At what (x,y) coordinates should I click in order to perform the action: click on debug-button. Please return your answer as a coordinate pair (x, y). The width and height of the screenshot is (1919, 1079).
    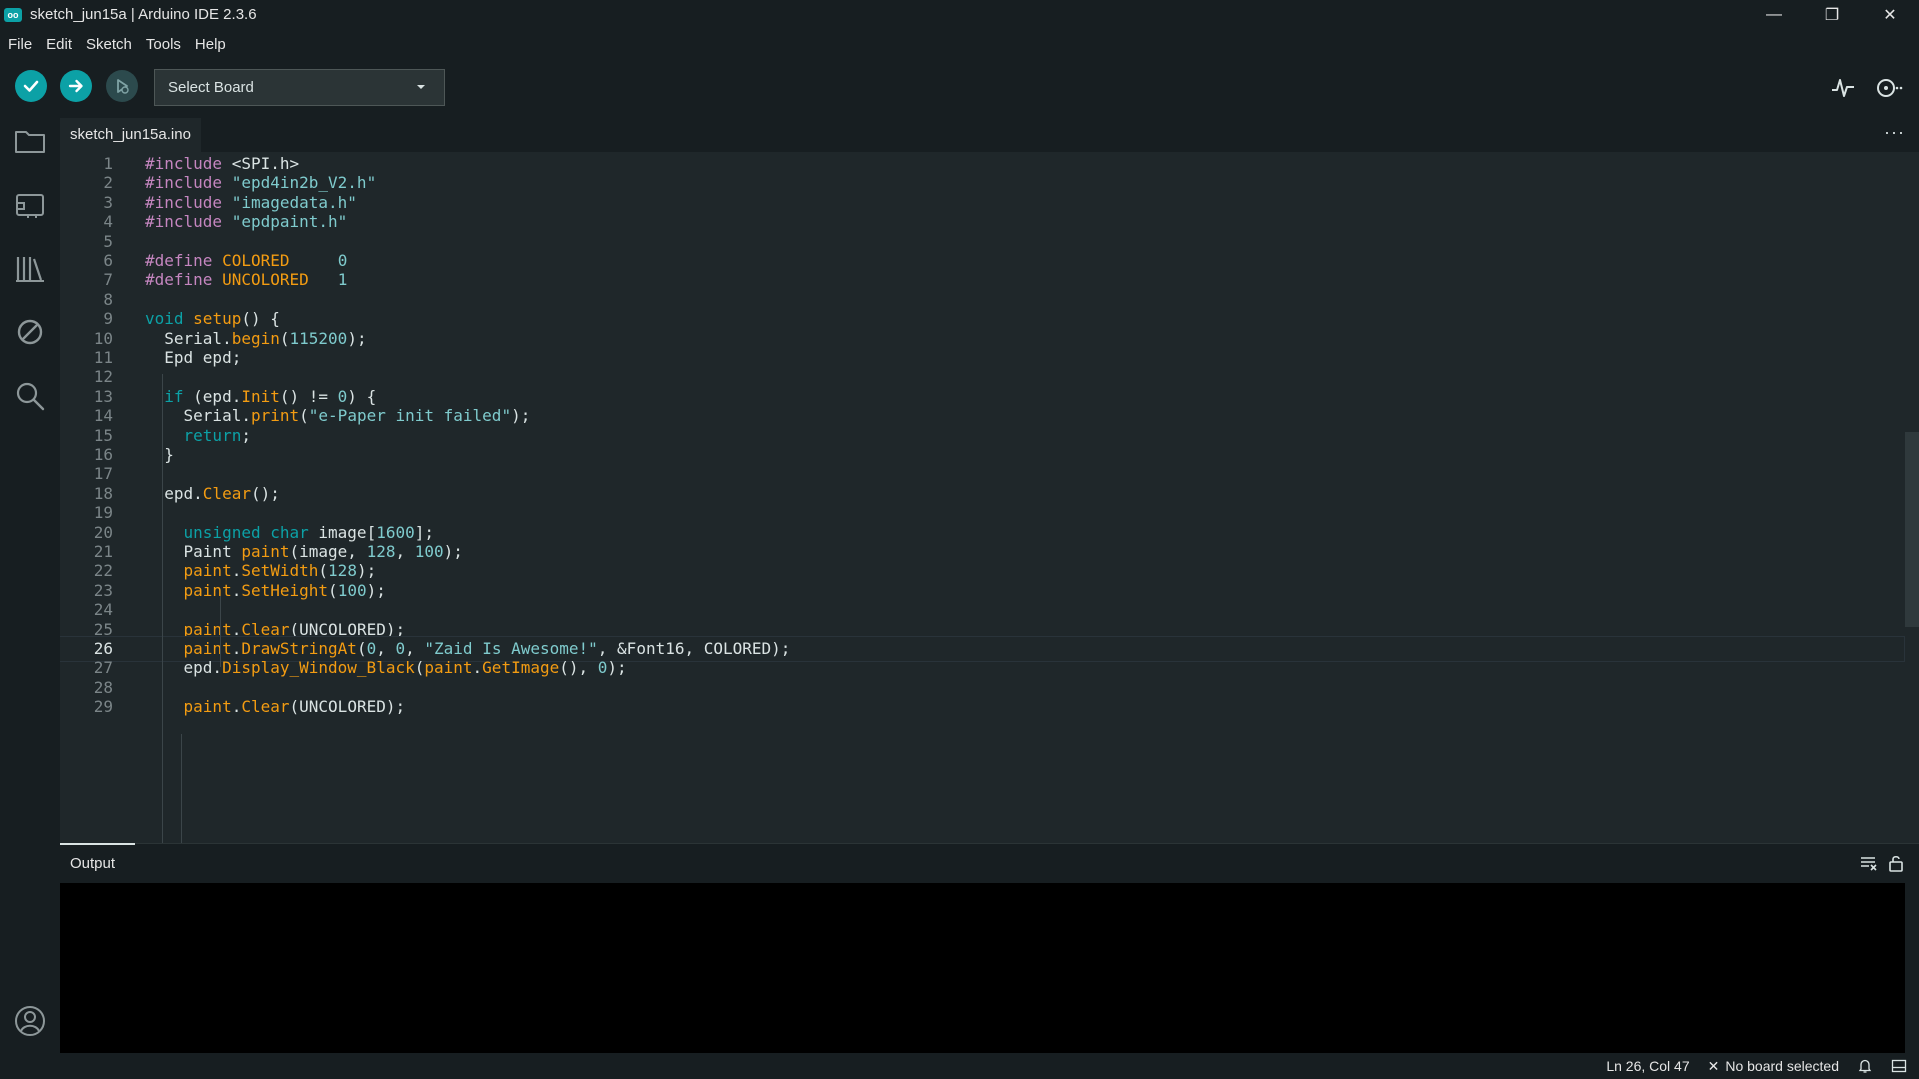
    Looking at the image, I should click on (122, 86).